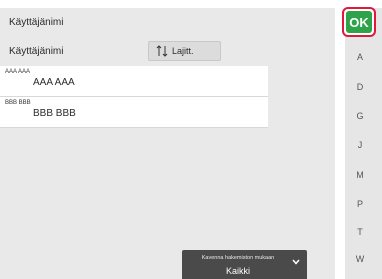 The width and height of the screenshot is (382, 279). I want to click on ok-button: OK, so click(359, 22).